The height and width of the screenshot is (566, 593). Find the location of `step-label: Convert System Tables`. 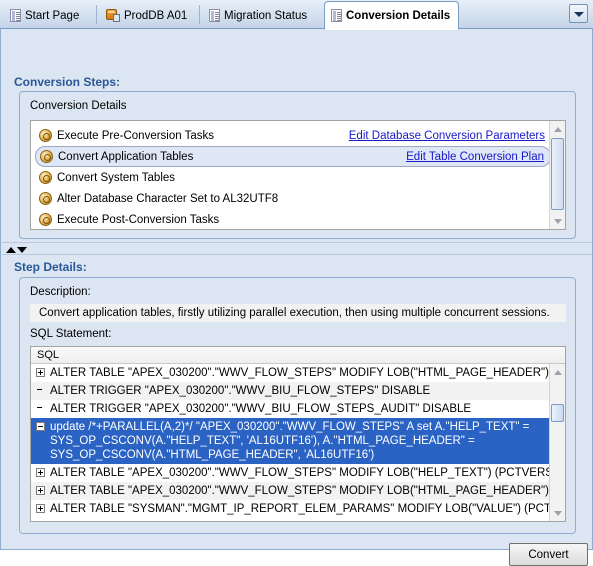

step-label: Convert System Tables is located at coordinates (116, 177).